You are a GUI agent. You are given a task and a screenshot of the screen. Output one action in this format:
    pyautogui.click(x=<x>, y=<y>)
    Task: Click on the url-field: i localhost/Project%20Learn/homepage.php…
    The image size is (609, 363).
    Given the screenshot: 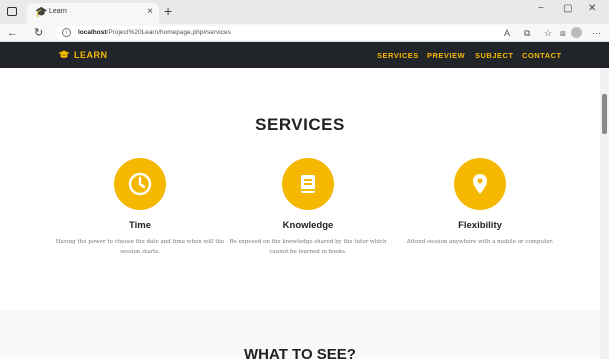 What is the action you would take?
    pyautogui.click(x=282, y=33)
    